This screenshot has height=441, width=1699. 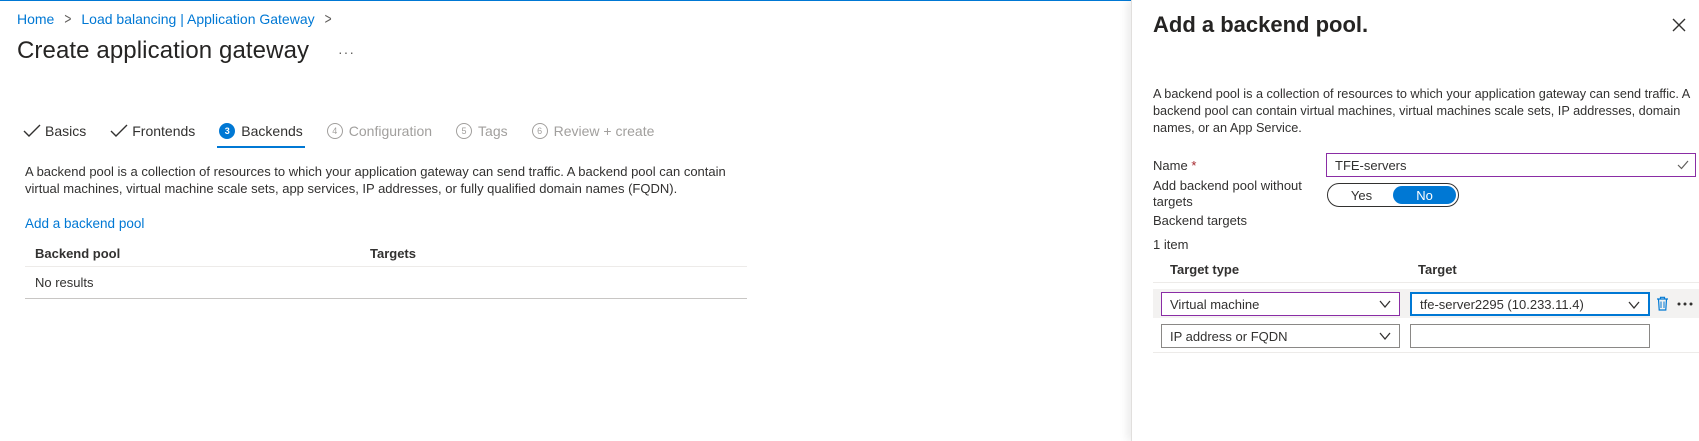 What do you see at coordinates (1685, 304) in the screenshot?
I see `more-options-icon` at bounding box center [1685, 304].